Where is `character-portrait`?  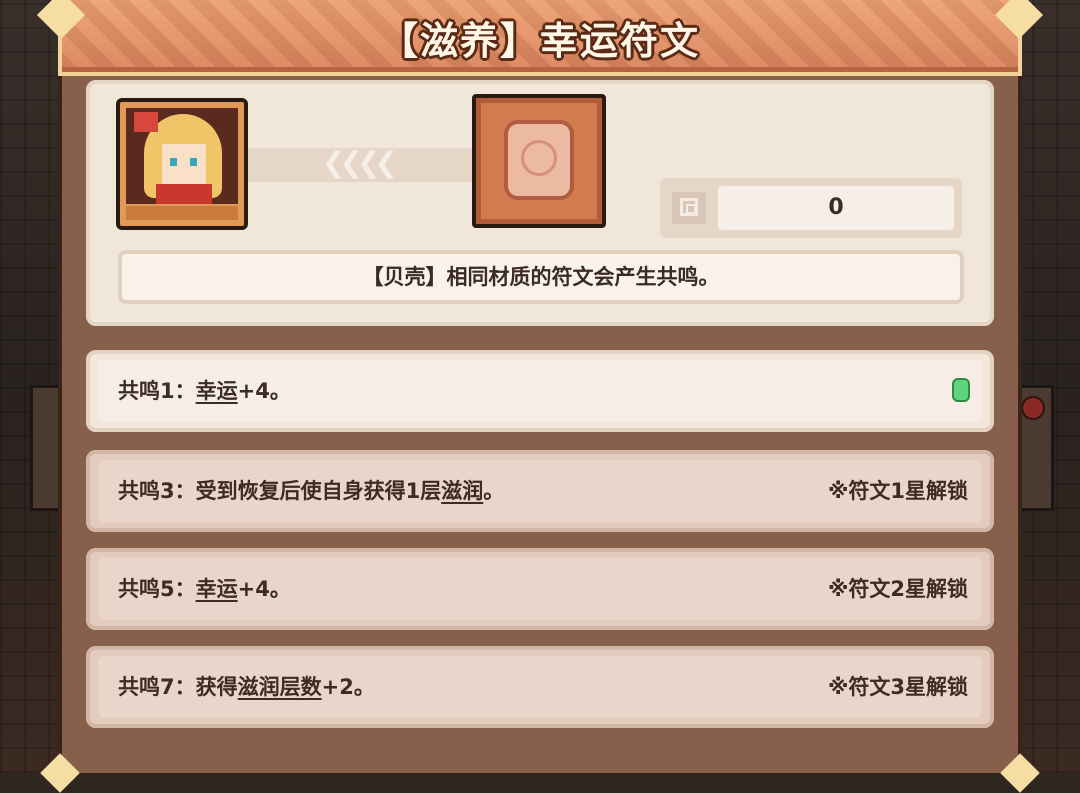
character-portrait is located at coordinates (182, 156).